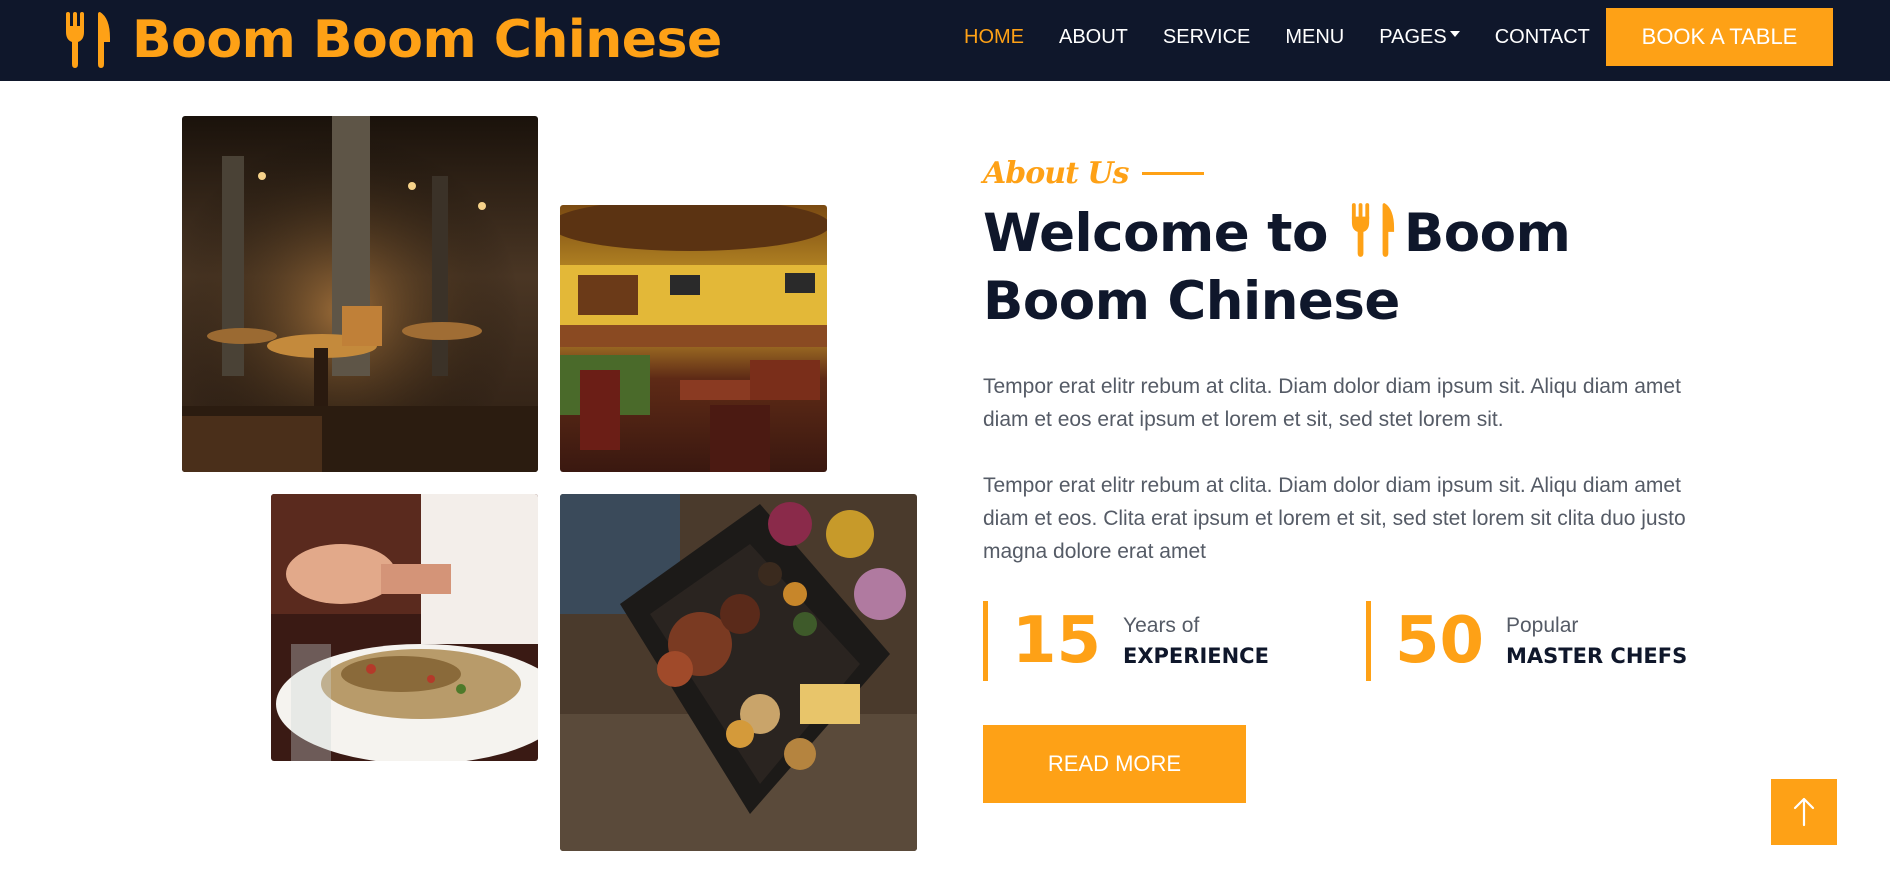 The height and width of the screenshot is (896, 1890). I want to click on nav-pages-label: PAGES, so click(1413, 36).